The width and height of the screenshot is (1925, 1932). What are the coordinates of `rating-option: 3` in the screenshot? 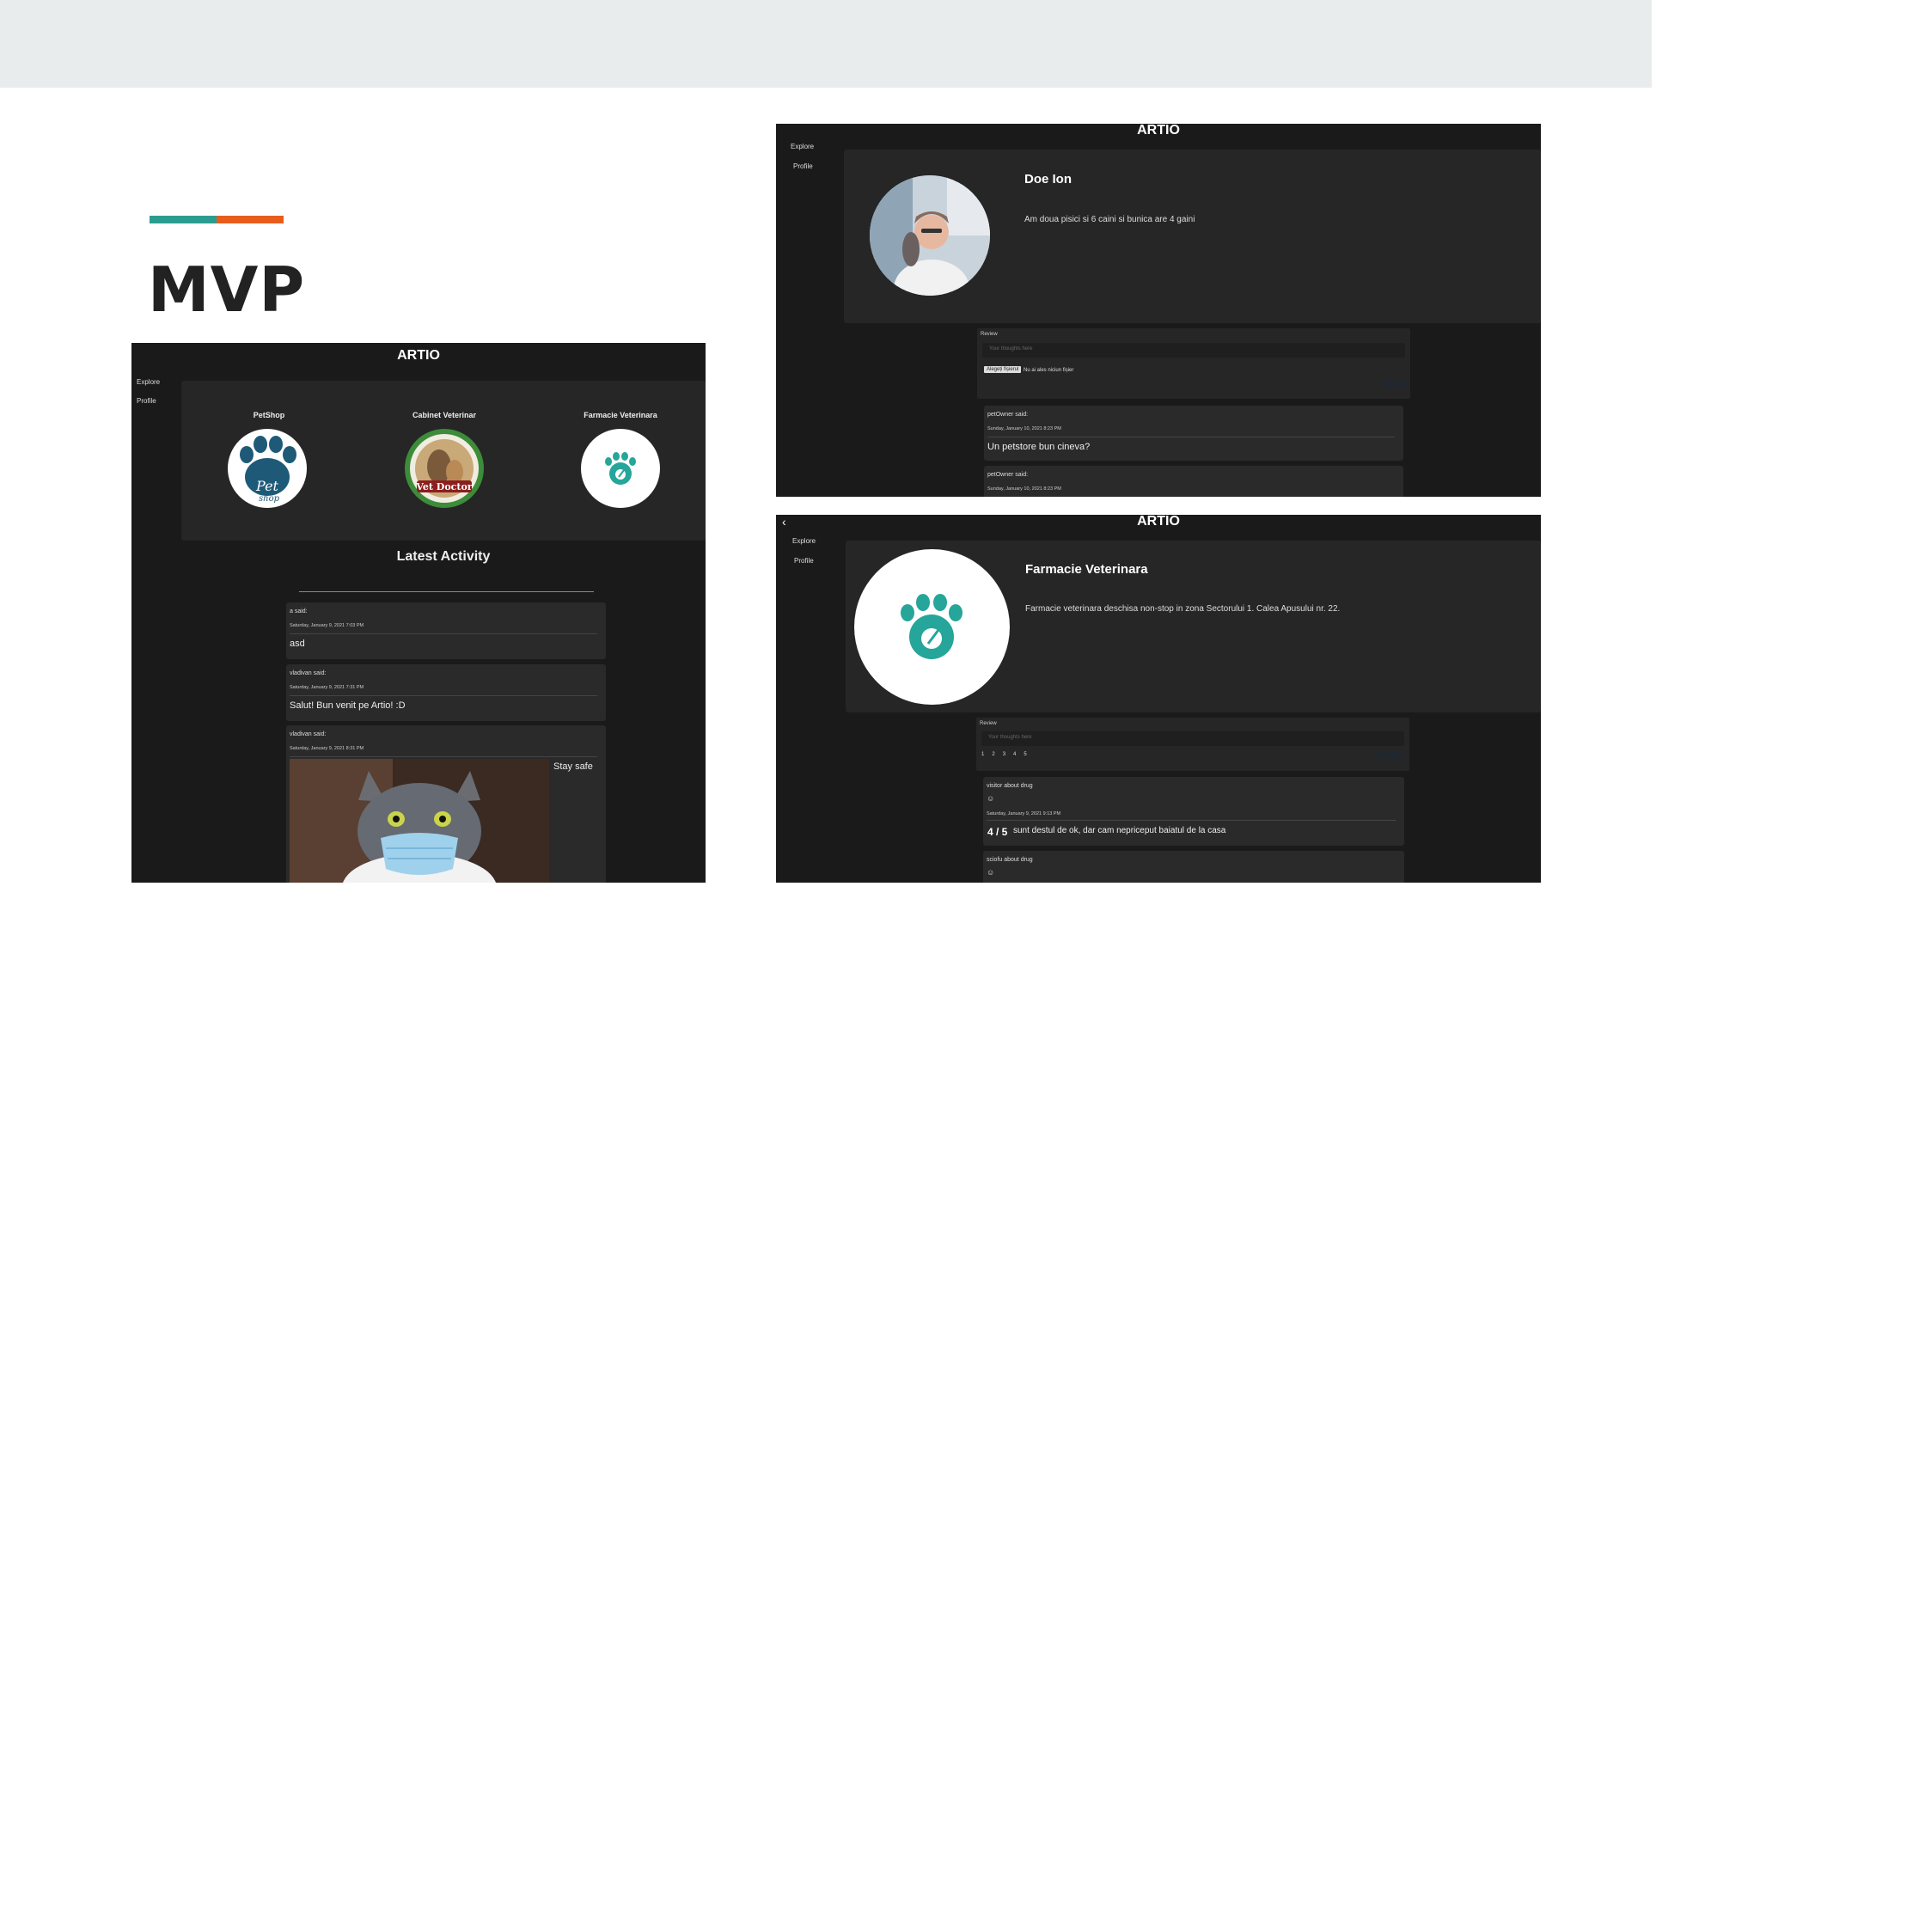 It's located at (1004, 754).